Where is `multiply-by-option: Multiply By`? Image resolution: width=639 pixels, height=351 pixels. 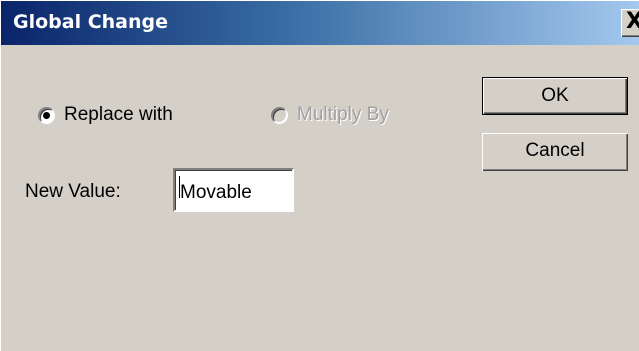
multiply-by-option: Multiply By is located at coordinates (330, 115).